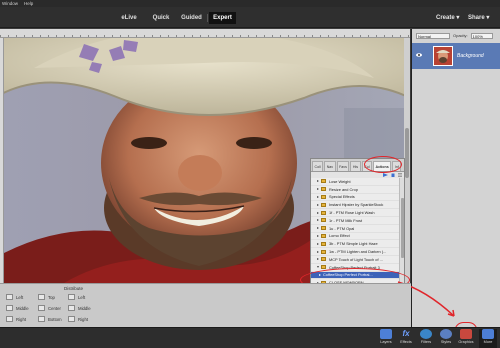 The width and height of the screenshot is (500, 348). I want to click on action-label: 1u - PTM Opal, so click(342, 228).